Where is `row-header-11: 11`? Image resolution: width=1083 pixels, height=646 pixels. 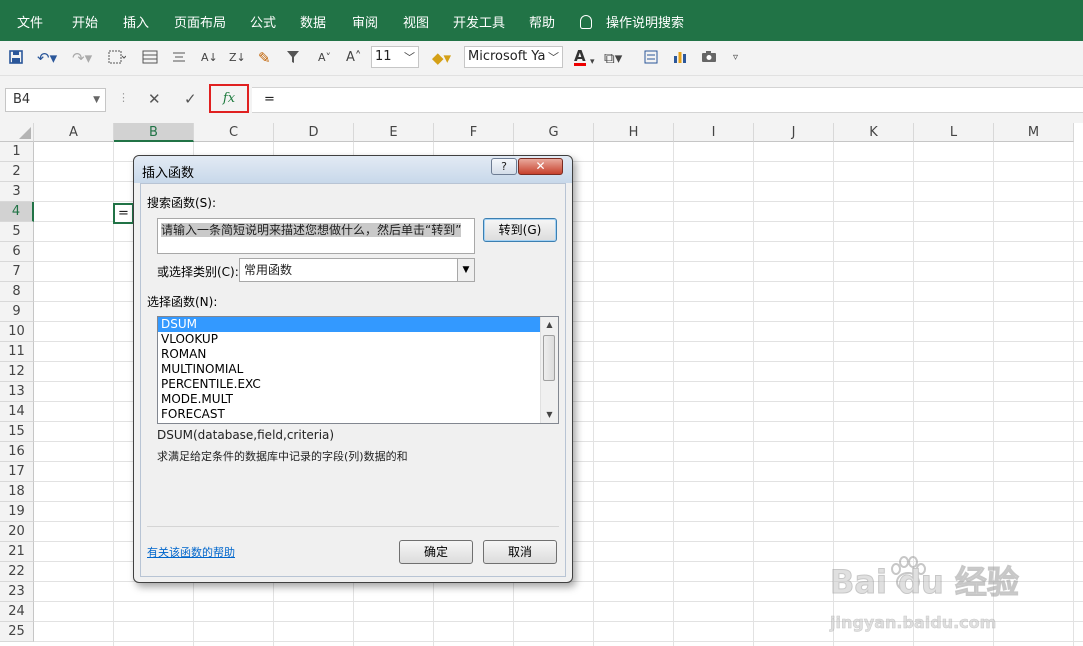 row-header-11: 11 is located at coordinates (17, 352).